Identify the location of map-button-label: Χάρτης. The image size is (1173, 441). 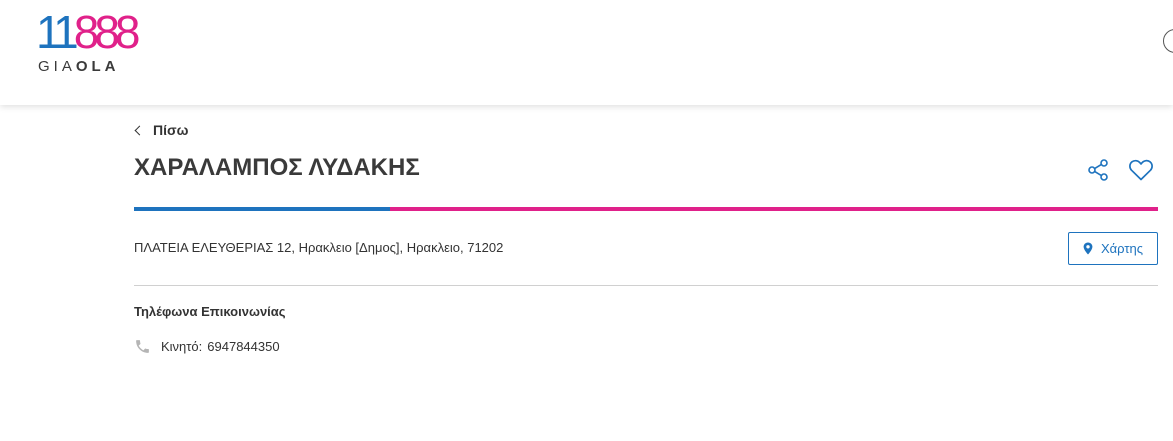
(1122, 248).